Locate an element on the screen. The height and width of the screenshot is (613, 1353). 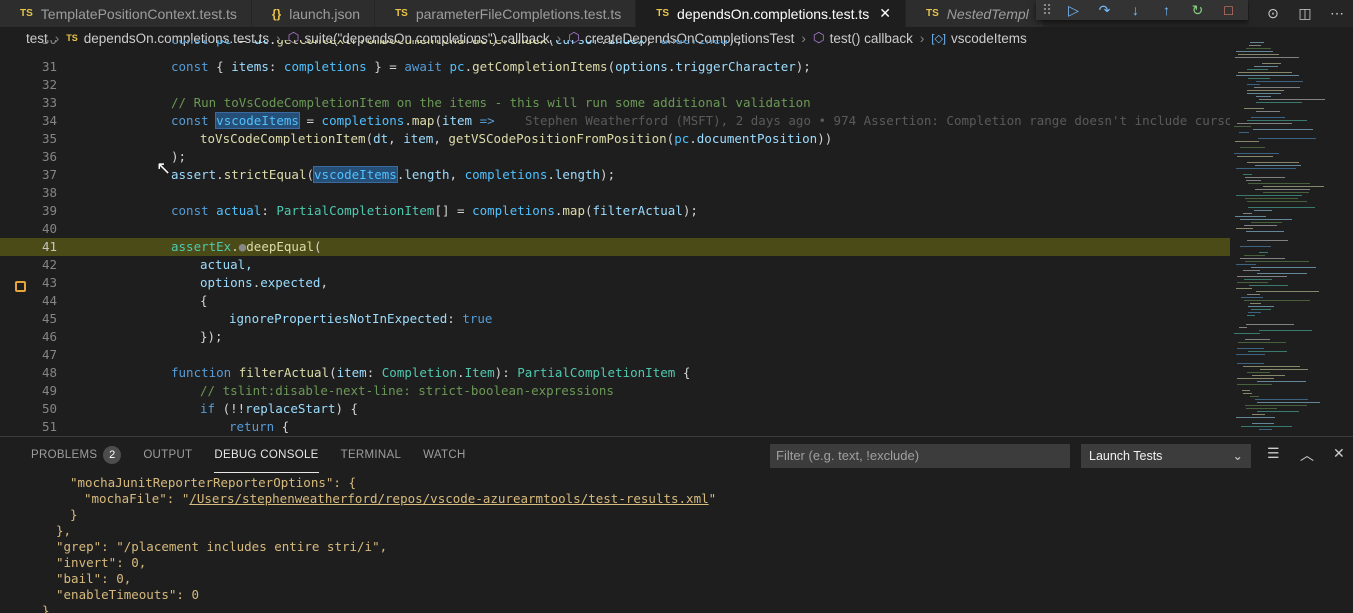
git-icon: ⊙ is located at coordinates (1273, 13).